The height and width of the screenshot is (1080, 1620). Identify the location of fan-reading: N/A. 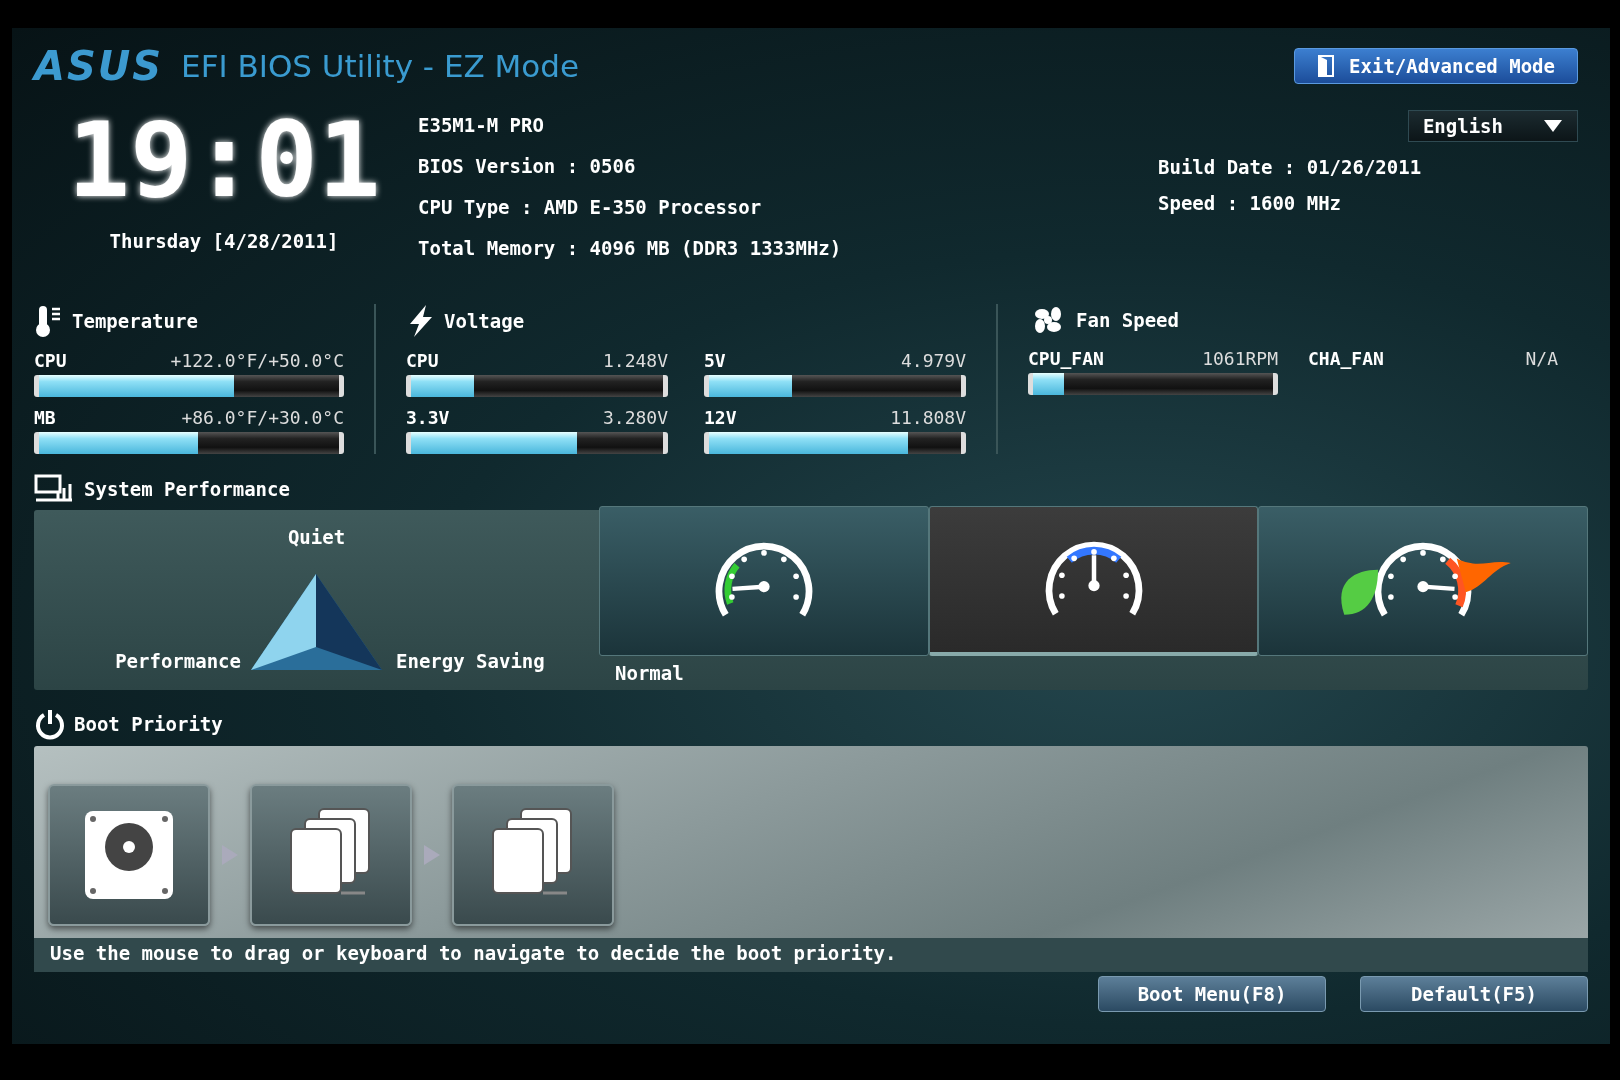
(1541, 358).